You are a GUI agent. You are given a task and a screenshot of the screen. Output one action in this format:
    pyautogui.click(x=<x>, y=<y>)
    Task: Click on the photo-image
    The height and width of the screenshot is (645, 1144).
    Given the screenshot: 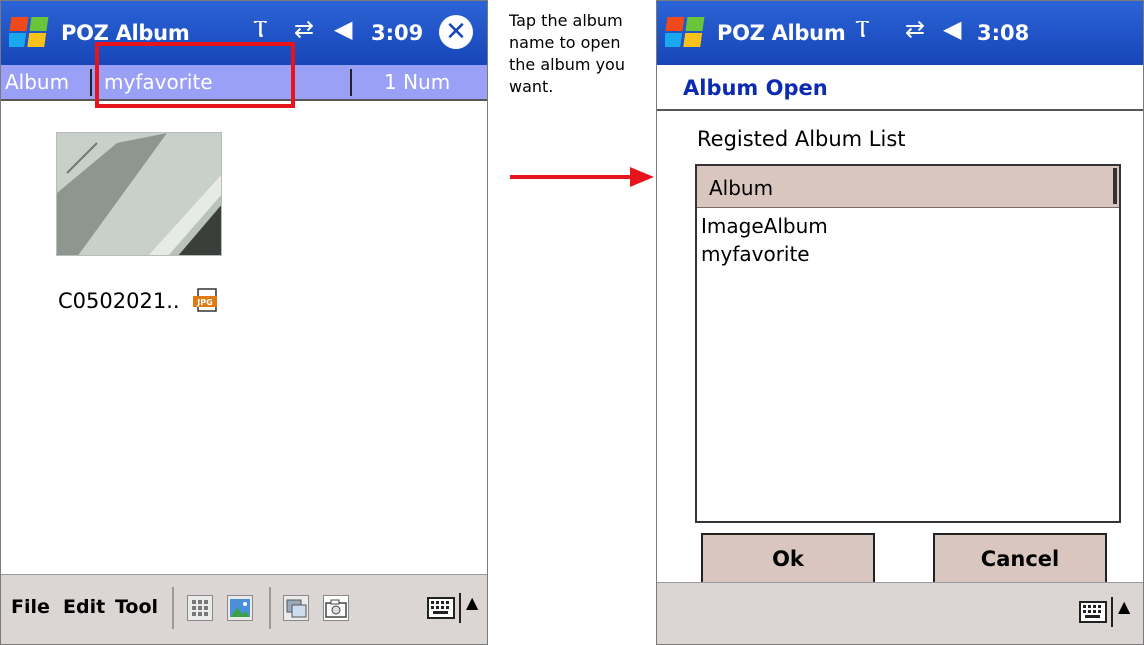 What is the action you would take?
    pyautogui.click(x=139, y=194)
    